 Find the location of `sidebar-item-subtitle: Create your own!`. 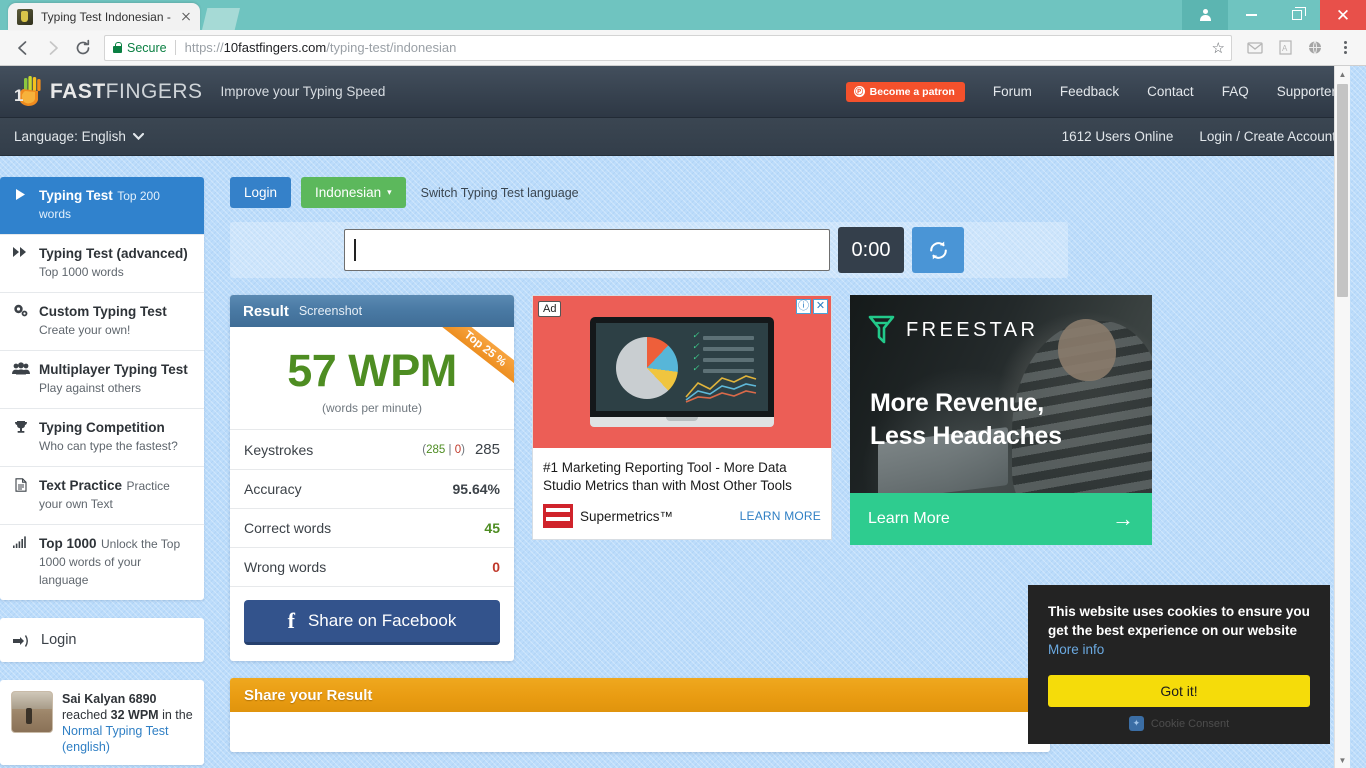

sidebar-item-subtitle: Create your own! is located at coordinates (85, 330).